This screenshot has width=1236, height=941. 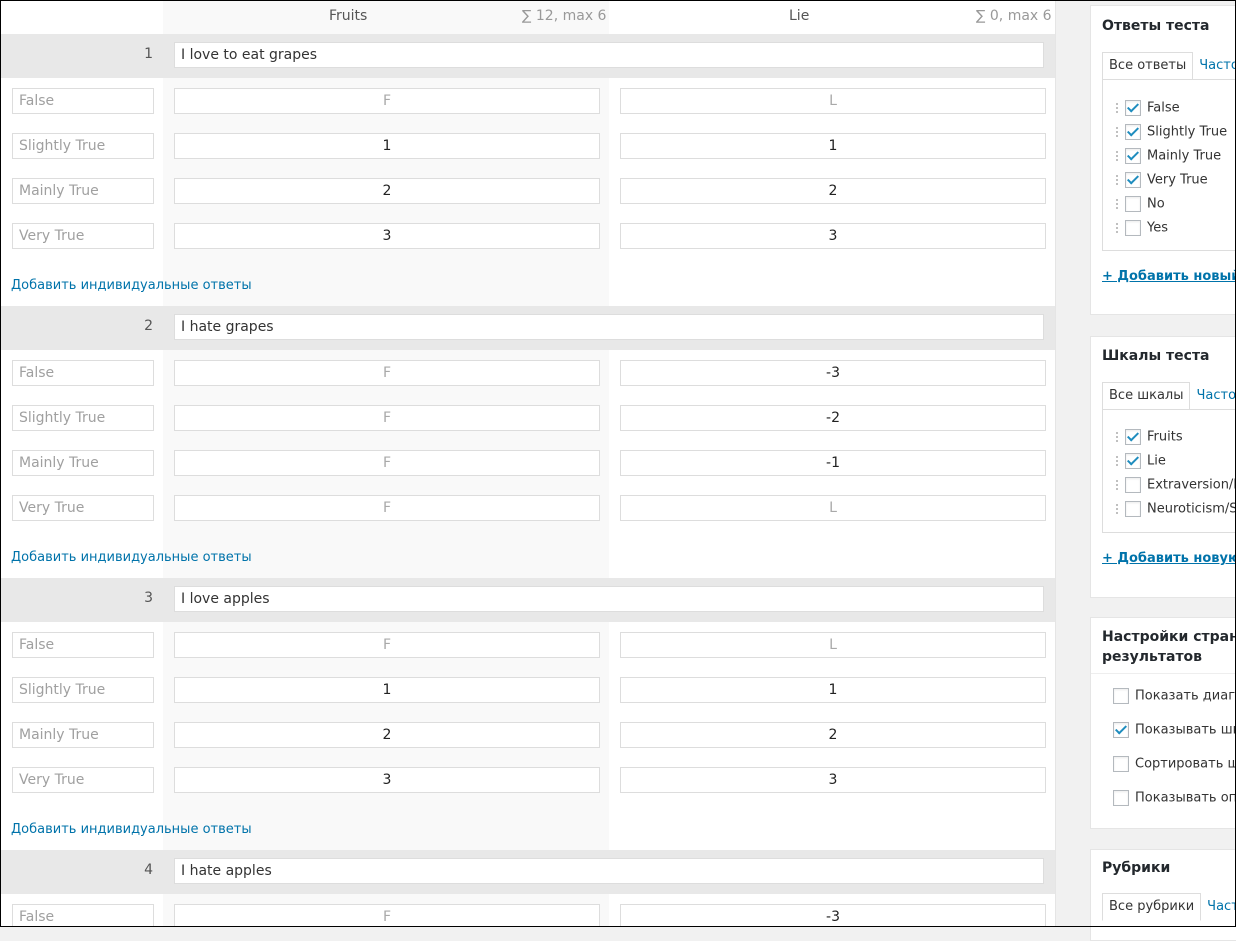 What do you see at coordinates (833, 418) in the screenshot?
I see `lie-score-input: -2` at bounding box center [833, 418].